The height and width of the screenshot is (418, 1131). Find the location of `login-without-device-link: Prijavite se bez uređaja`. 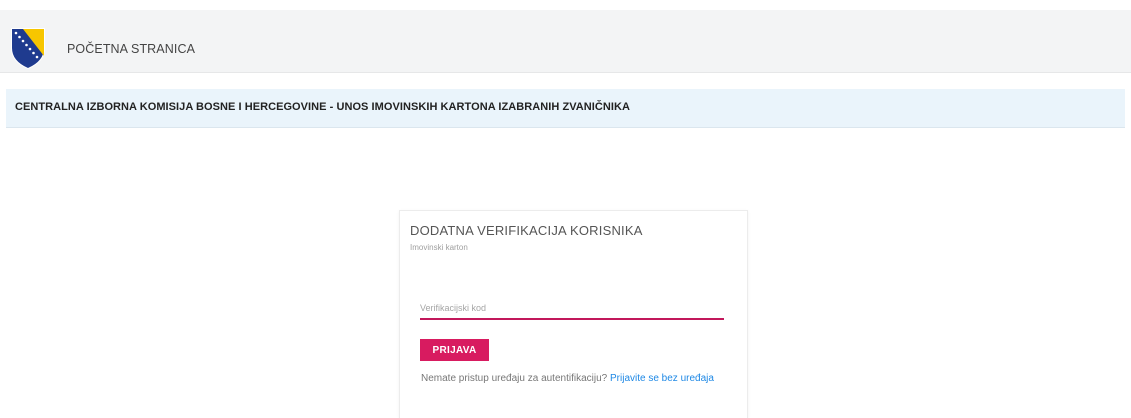

login-without-device-link: Prijavite se bez uređaja is located at coordinates (662, 378).